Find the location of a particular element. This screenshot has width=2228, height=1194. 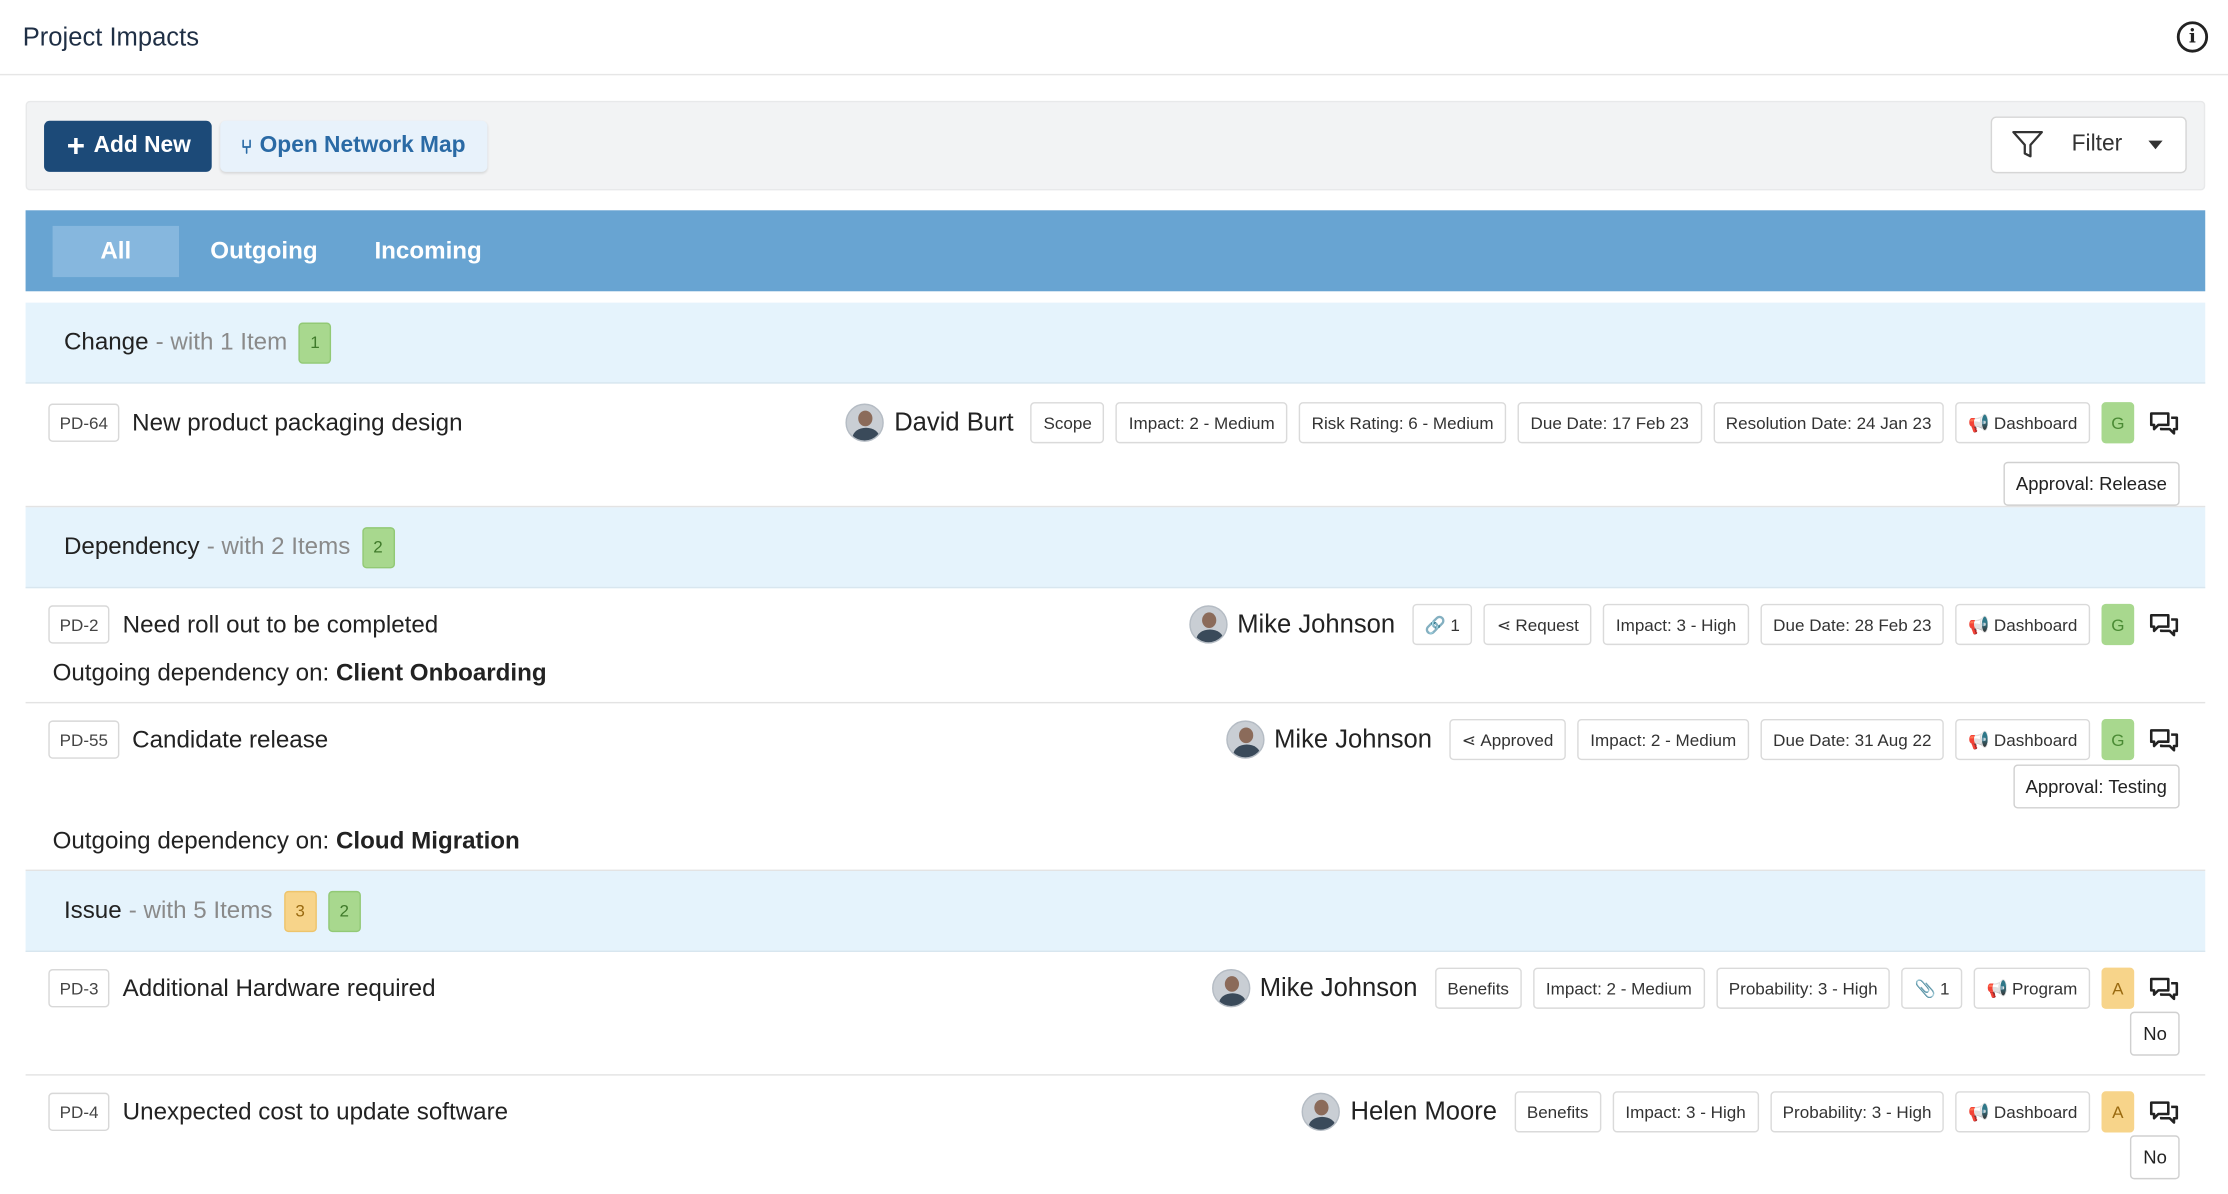

item-title: Need roll out to be completed is located at coordinates (281, 624).